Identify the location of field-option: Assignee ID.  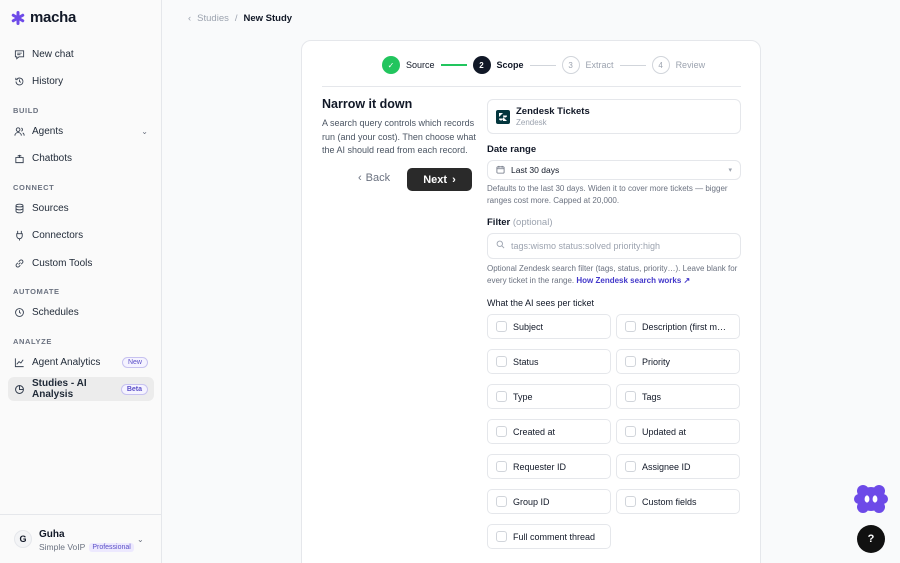
(678, 467).